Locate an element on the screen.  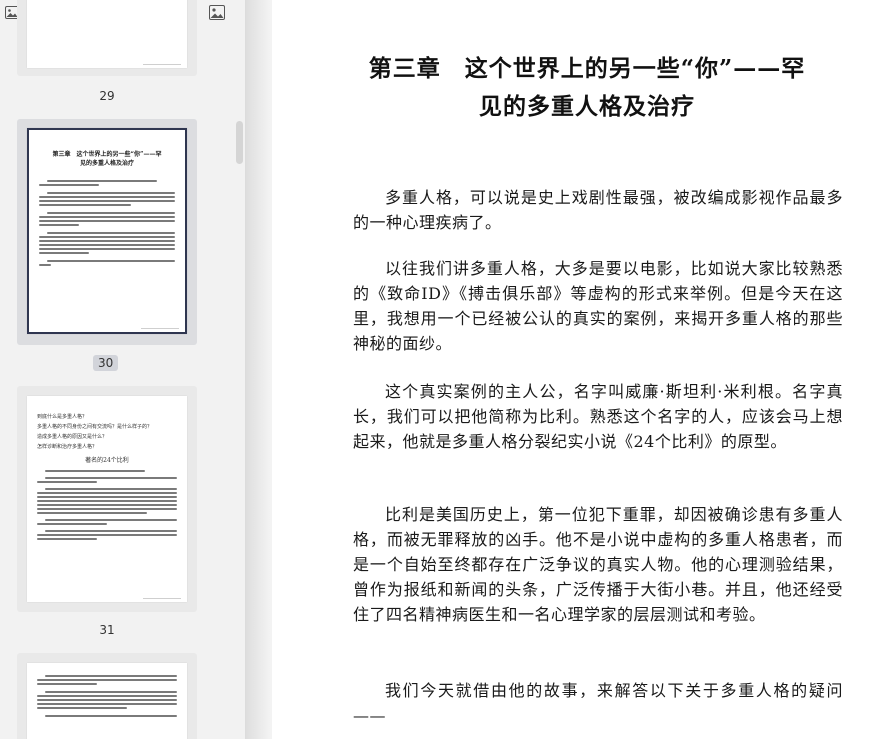
image-large-icon is located at coordinates (217, 12).